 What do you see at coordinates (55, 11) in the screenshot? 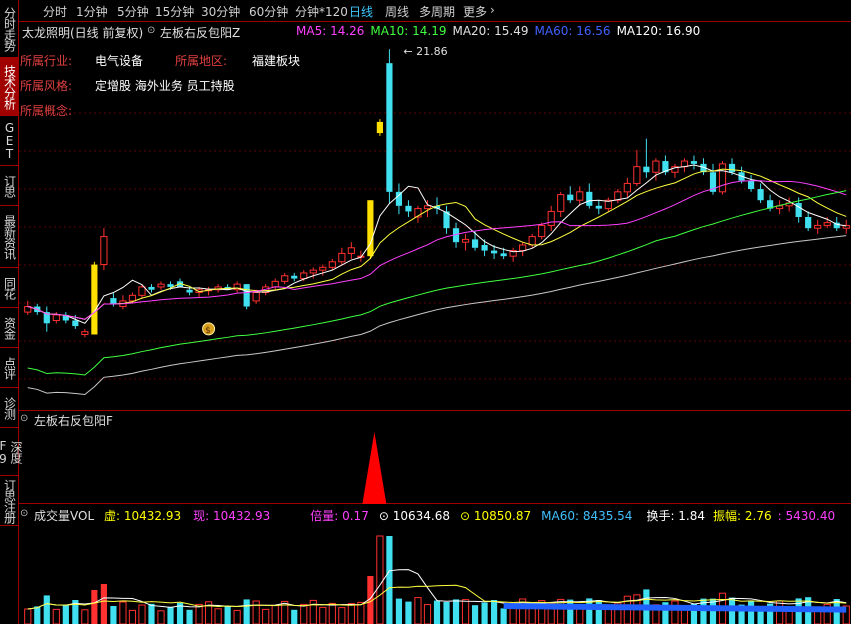
I see `period-tab-0: 分时` at bounding box center [55, 11].